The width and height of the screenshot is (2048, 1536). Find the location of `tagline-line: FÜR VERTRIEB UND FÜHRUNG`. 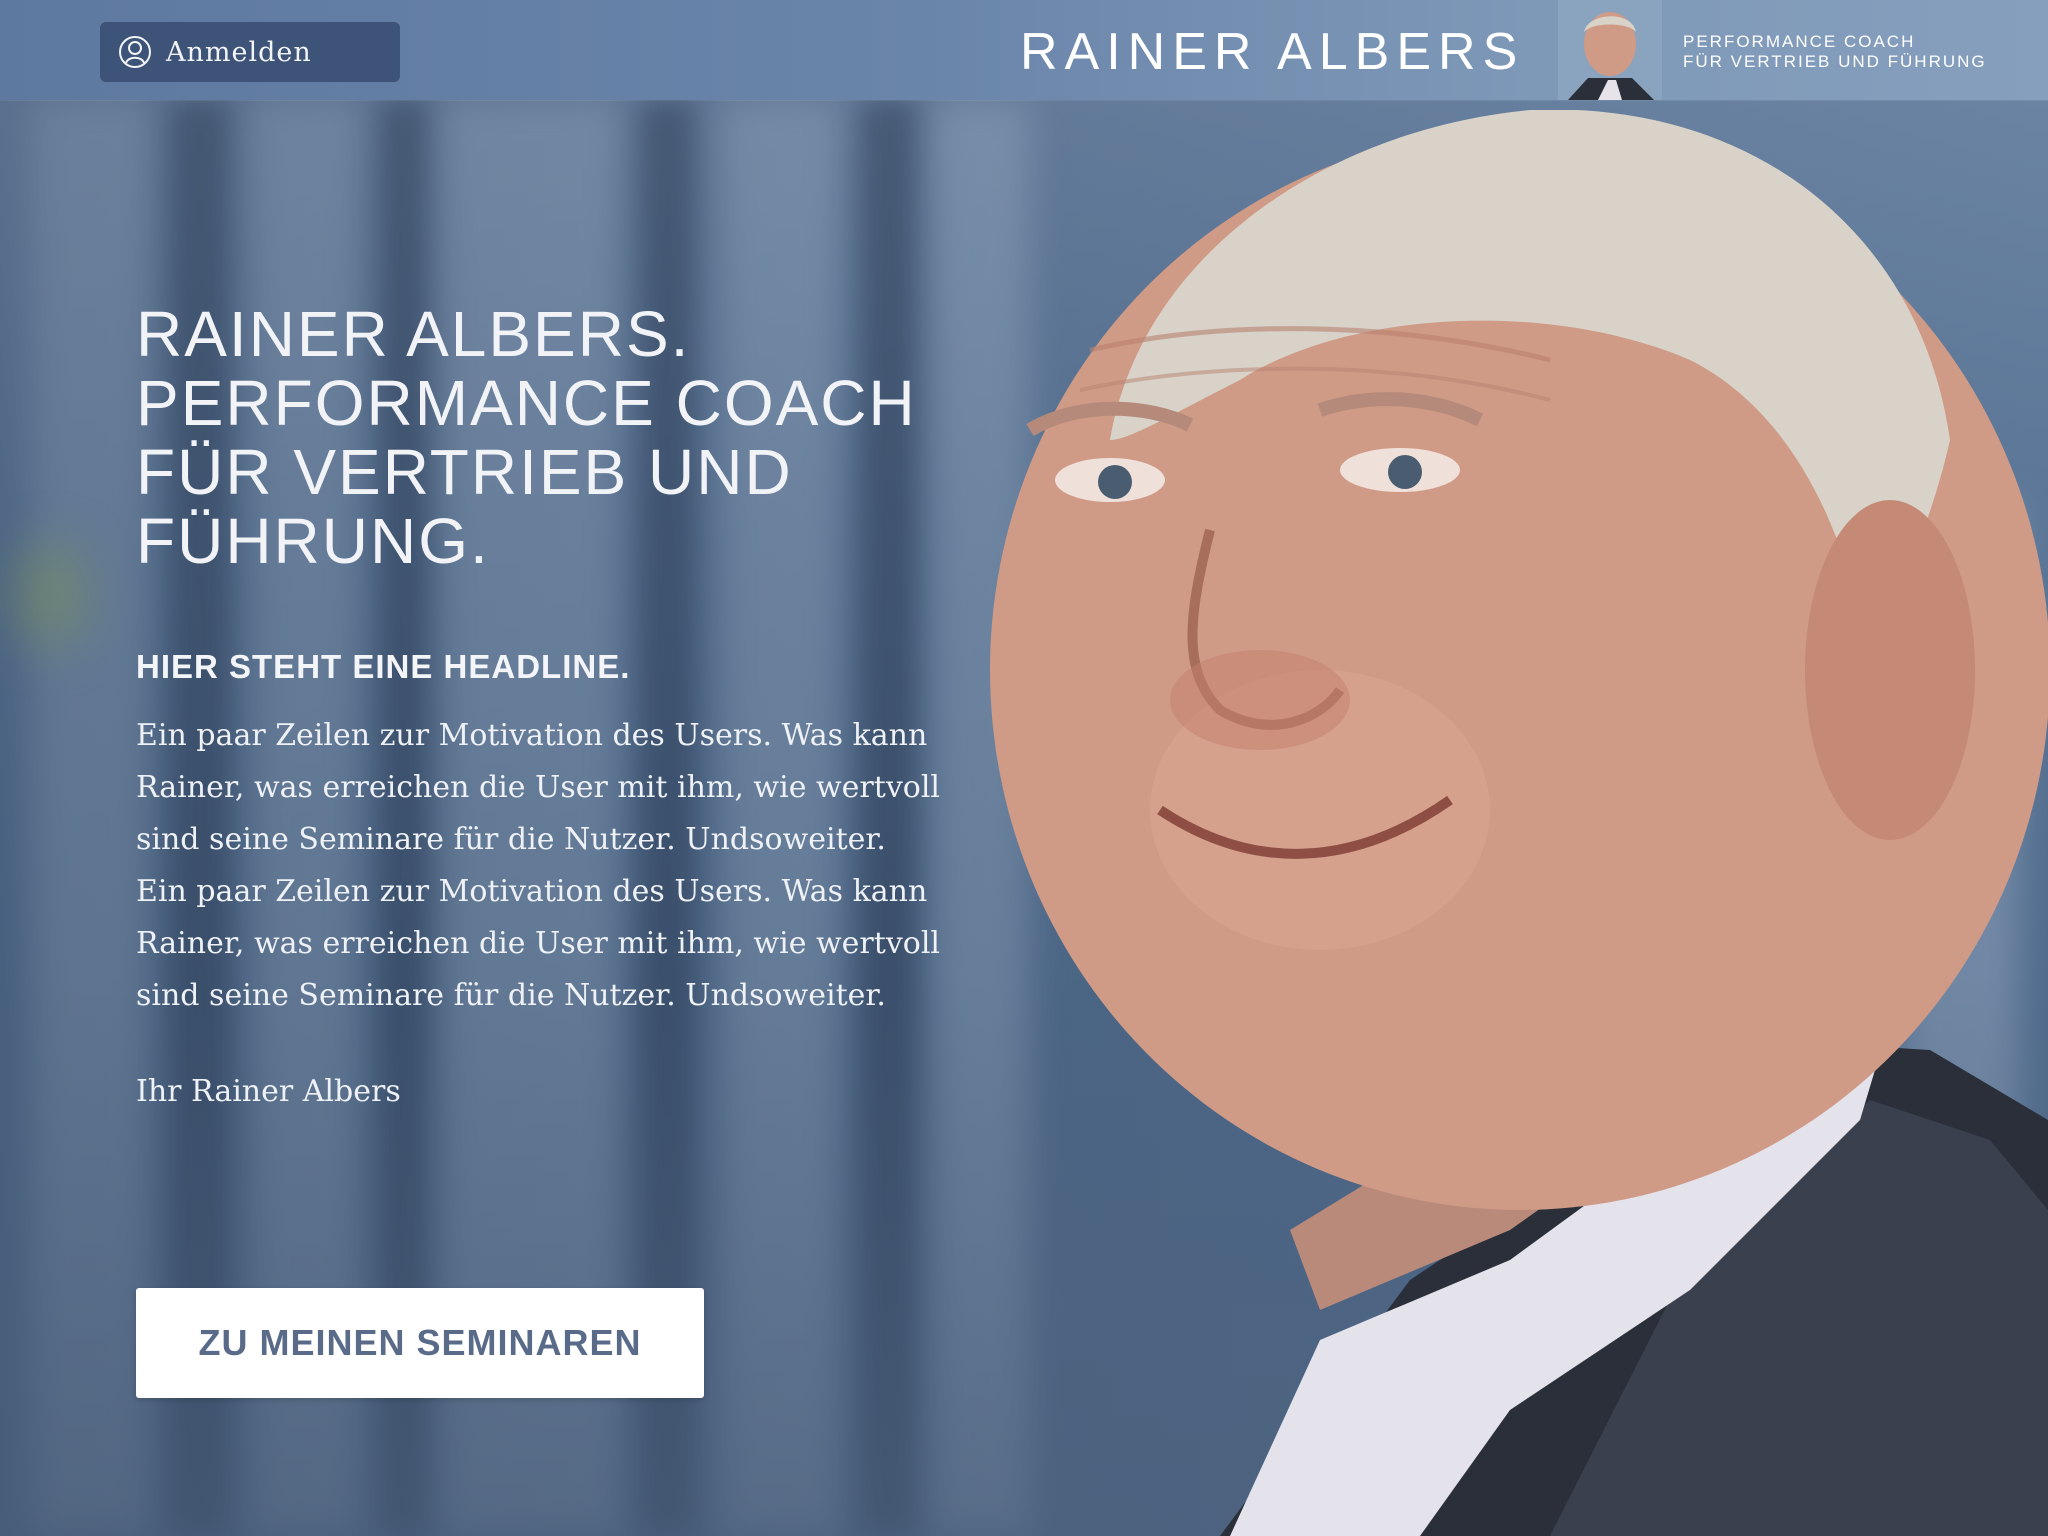

tagline-line: FÜR VERTRIEB UND FÜHRUNG is located at coordinates (1835, 61).